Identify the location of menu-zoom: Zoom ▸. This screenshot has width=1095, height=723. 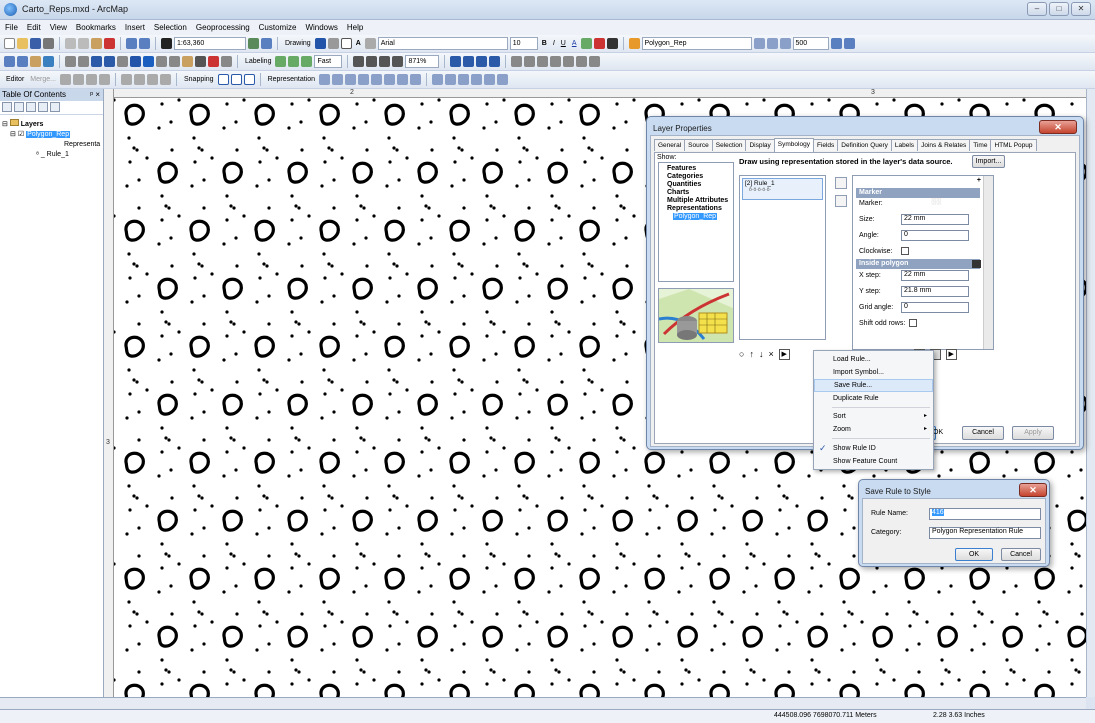
(873, 429).